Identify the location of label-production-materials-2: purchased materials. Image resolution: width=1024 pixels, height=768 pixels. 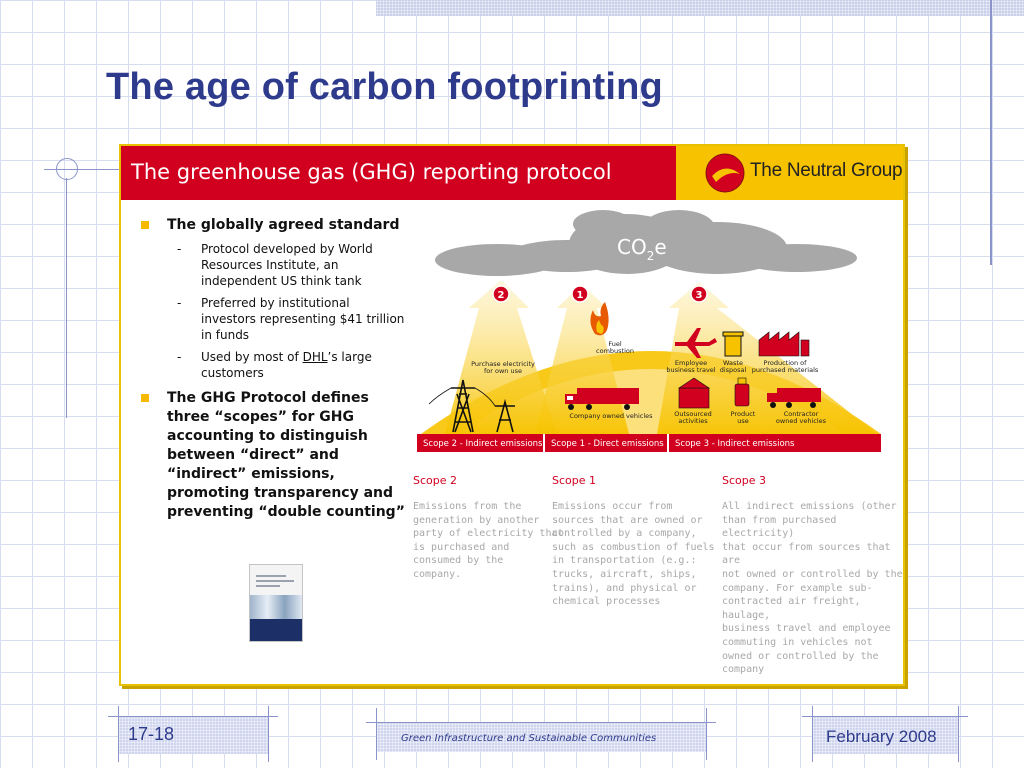
(785, 370).